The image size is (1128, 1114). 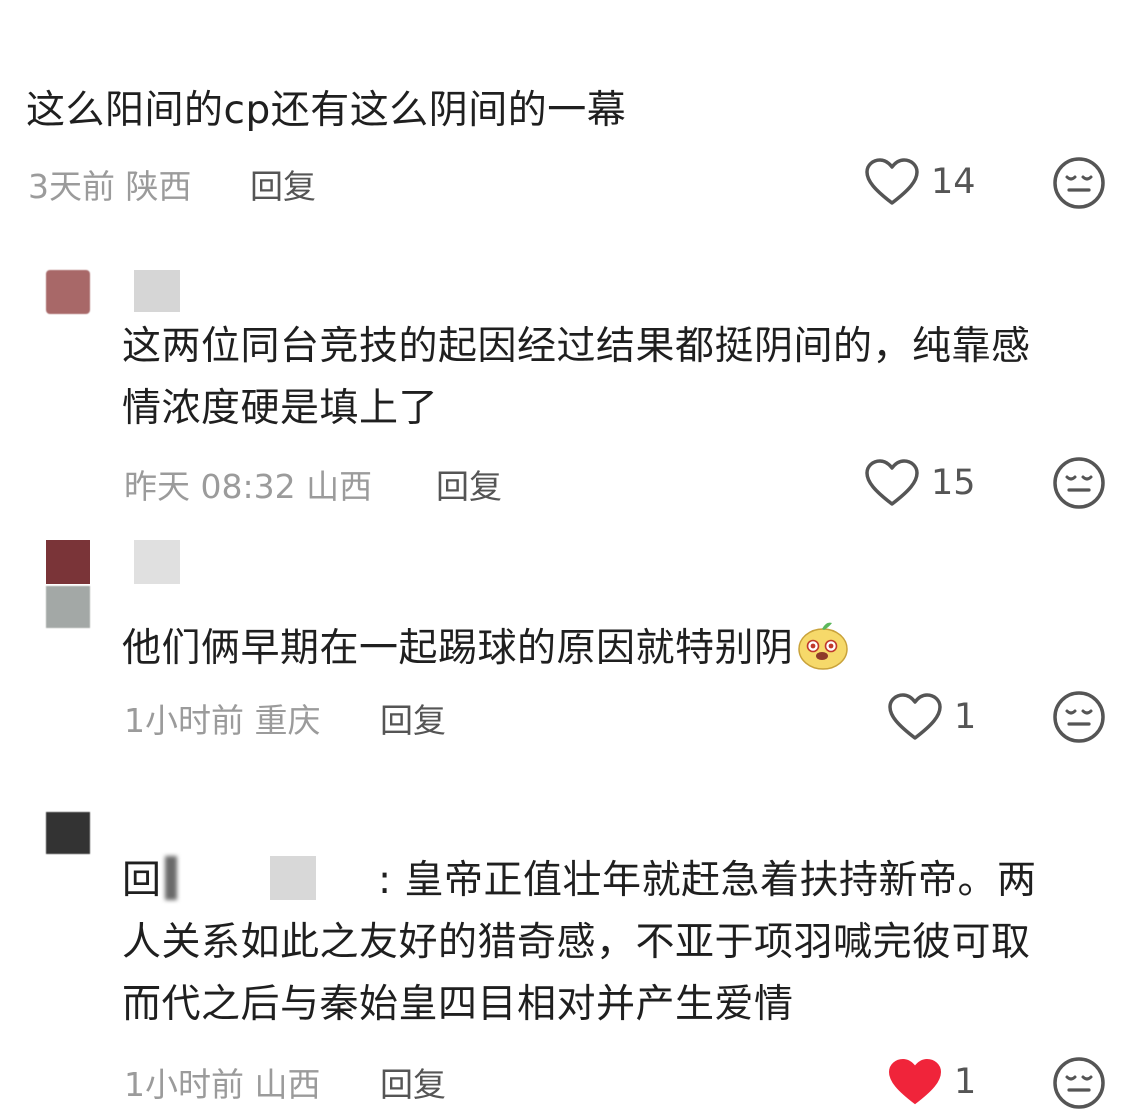 I want to click on comment-text-line-1: 这两位同台竞技的起因经过结果都挺阴间的，纯靠感, so click(x=576, y=346).